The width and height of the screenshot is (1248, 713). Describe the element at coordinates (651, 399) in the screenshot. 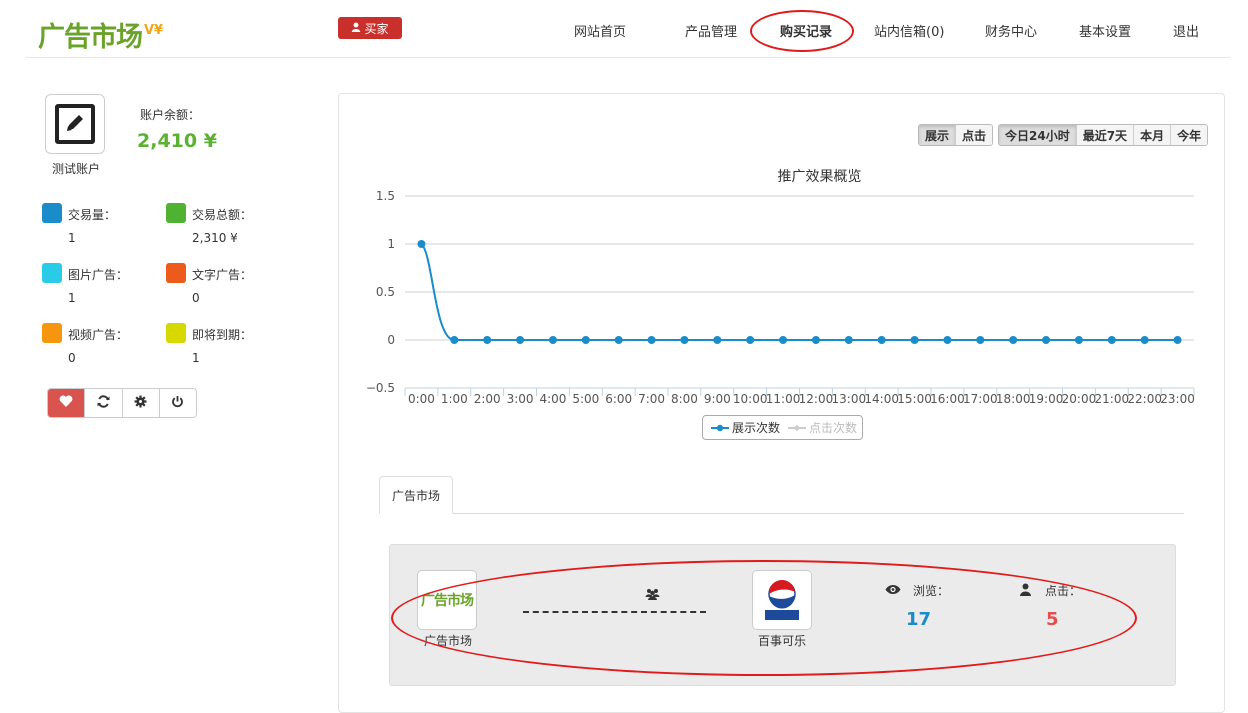

I see `x-tick-label: 7:00` at that location.